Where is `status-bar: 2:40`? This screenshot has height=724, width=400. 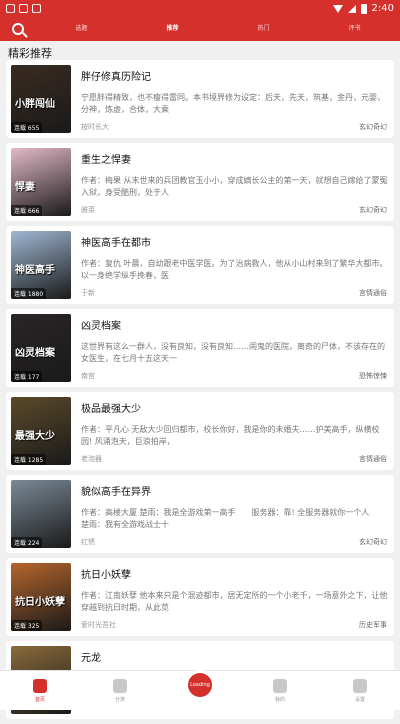 status-bar: 2:40 is located at coordinates (200, 8).